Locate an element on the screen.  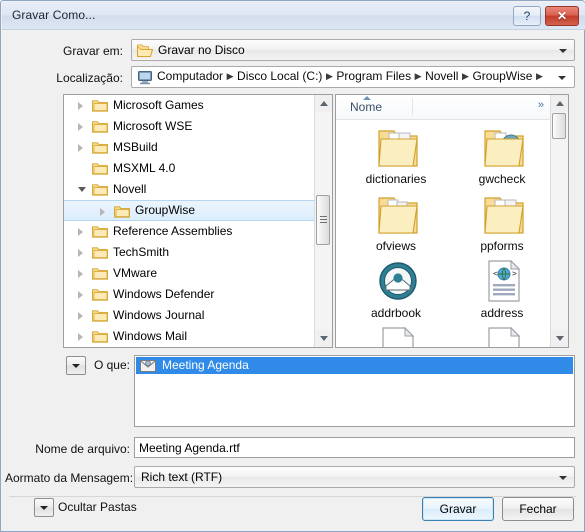
scroll-grip-icon is located at coordinates (323, 220).